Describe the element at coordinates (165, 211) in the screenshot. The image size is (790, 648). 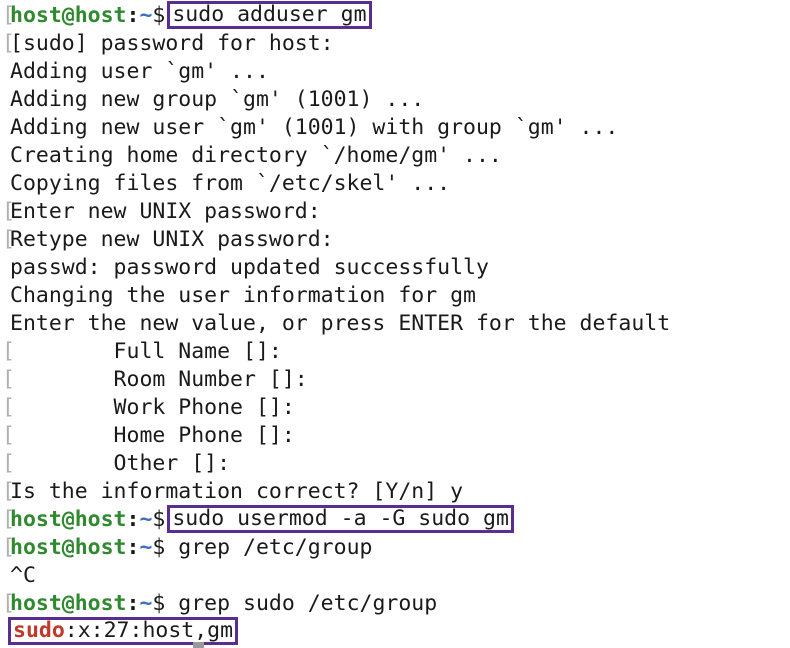
I see `output-text: Enter new UNIX password:` at that location.